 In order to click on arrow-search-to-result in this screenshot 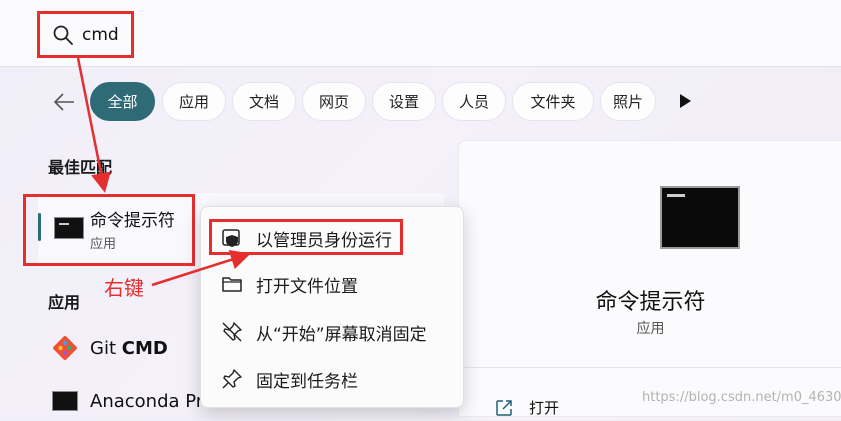, I will do `click(93, 125)`.